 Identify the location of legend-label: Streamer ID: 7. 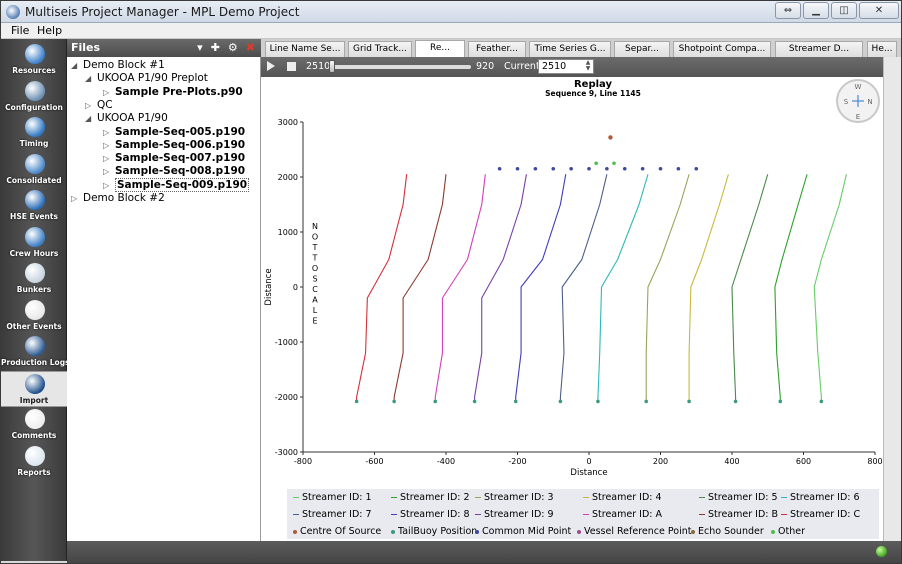
(337, 514).